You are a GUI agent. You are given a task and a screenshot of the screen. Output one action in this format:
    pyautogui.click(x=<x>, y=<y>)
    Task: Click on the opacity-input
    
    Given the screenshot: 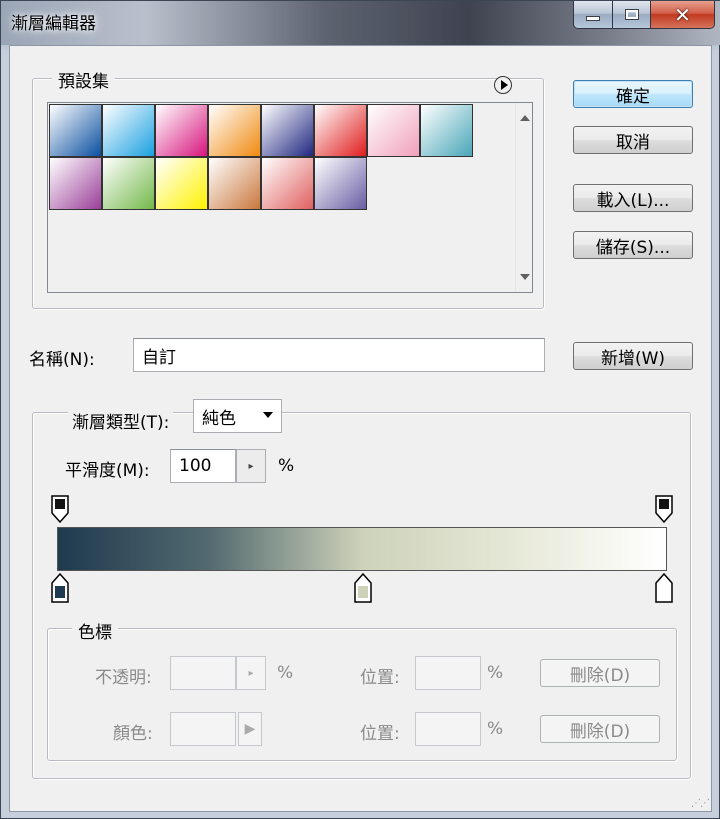 What is the action you would take?
    pyautogui.click(x=203, y=673)
    